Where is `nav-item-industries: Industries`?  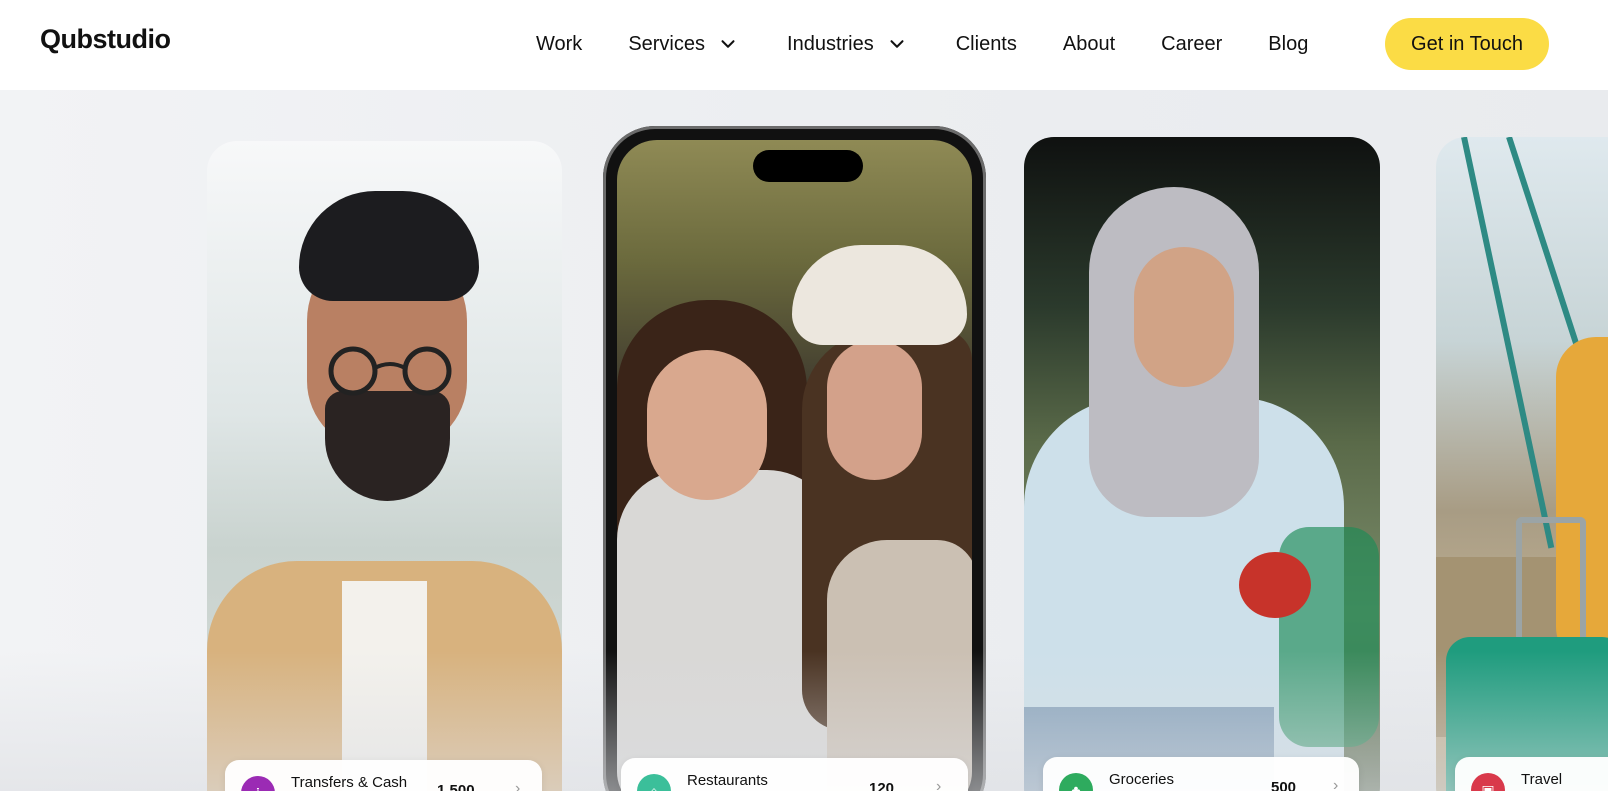
nav-item-industries: Industries is located at coordinates (847, 44).